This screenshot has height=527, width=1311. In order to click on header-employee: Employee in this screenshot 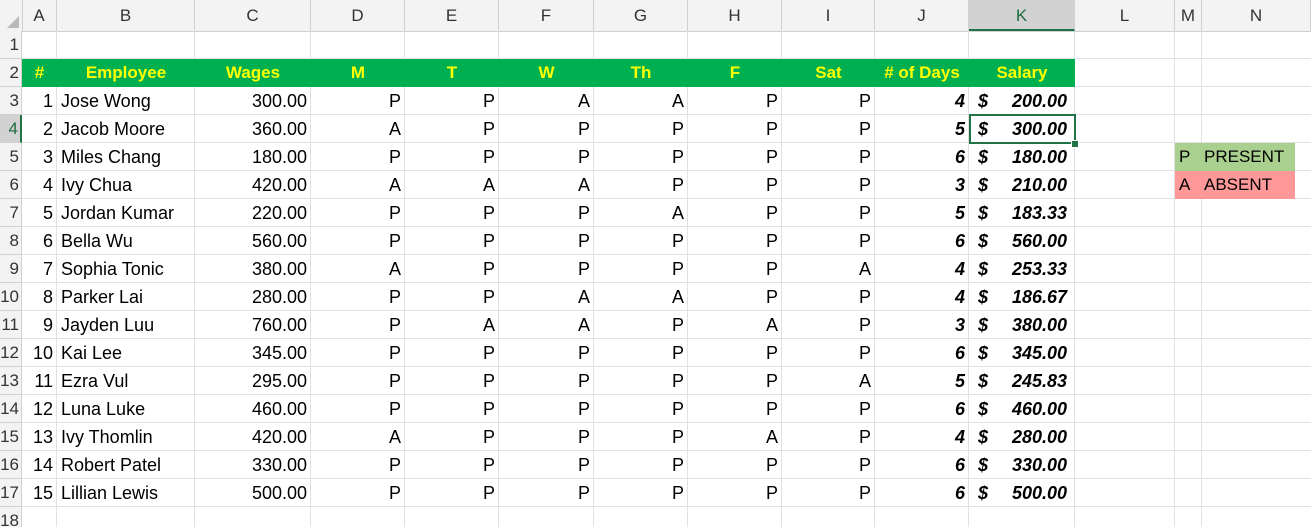, I will do `click(126, 73)`.